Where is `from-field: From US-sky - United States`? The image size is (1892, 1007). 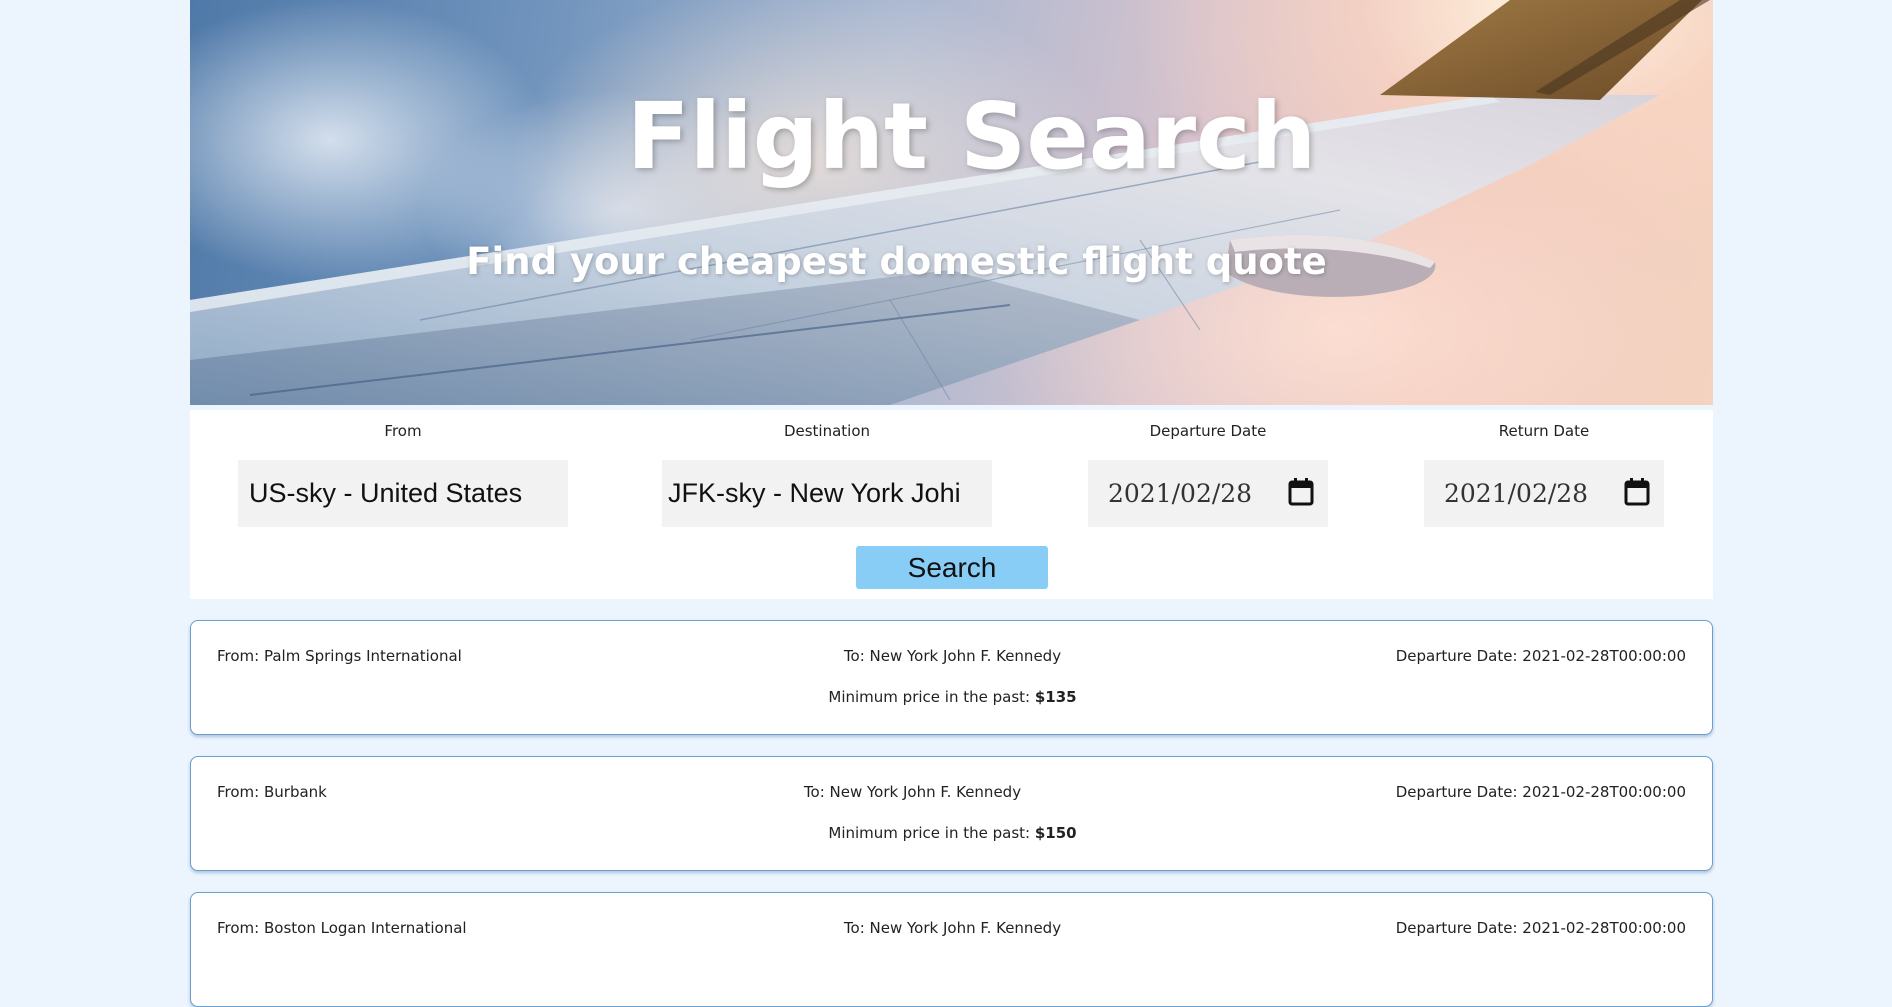
from-field: From US-sky - United States is located at coordinates (403, 468).